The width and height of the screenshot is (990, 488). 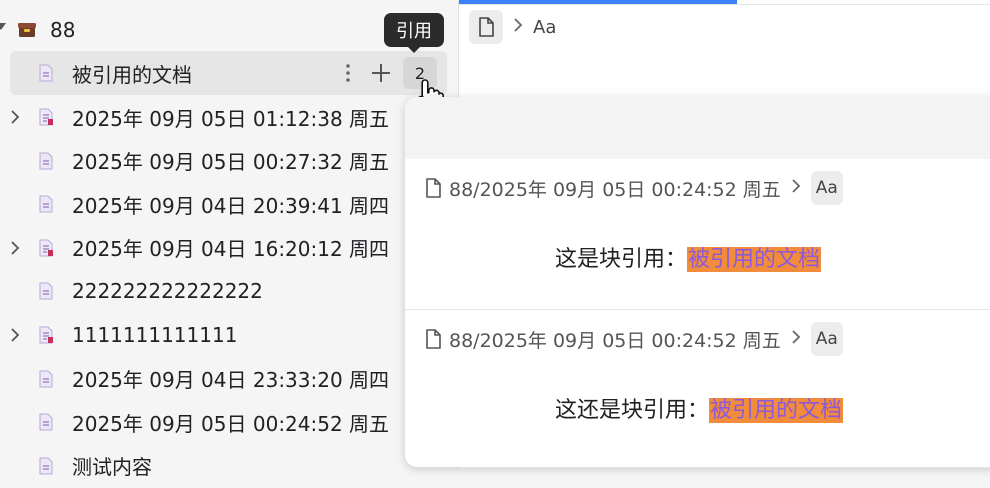 I want to click on breadcrumb-doc-button, so click(x=486, y=27).